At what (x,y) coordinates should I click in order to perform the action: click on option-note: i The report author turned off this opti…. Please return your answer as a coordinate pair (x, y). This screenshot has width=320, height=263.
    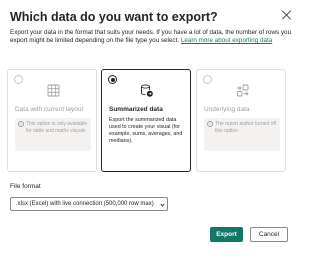
    Looking at the image, I should click on (242, 134).